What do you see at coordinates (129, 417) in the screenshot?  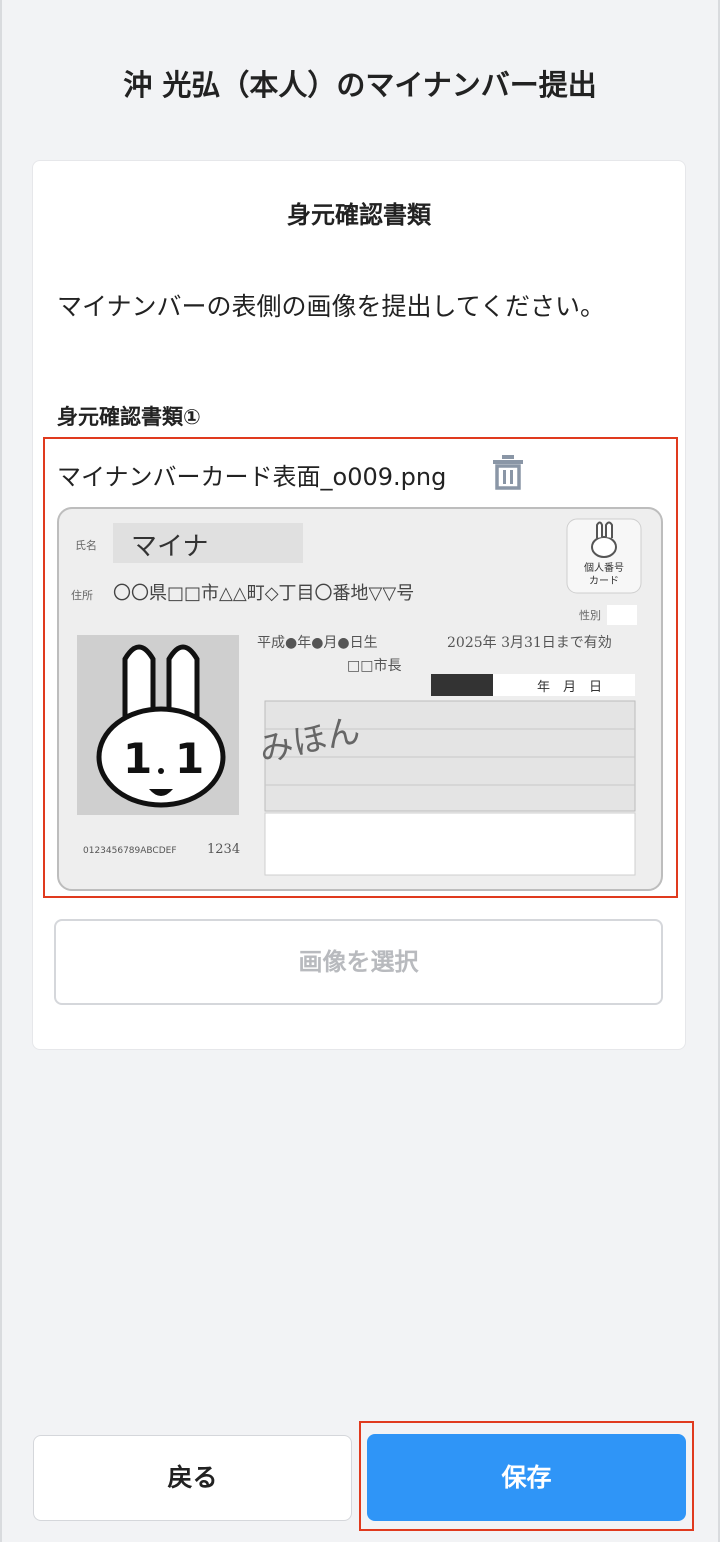 I see `document-label: 身元確認書類①` at bounding box center [129, 417].